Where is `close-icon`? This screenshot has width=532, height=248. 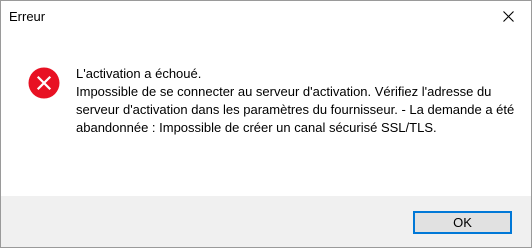
close-icon is located at coordinates (508, 16).